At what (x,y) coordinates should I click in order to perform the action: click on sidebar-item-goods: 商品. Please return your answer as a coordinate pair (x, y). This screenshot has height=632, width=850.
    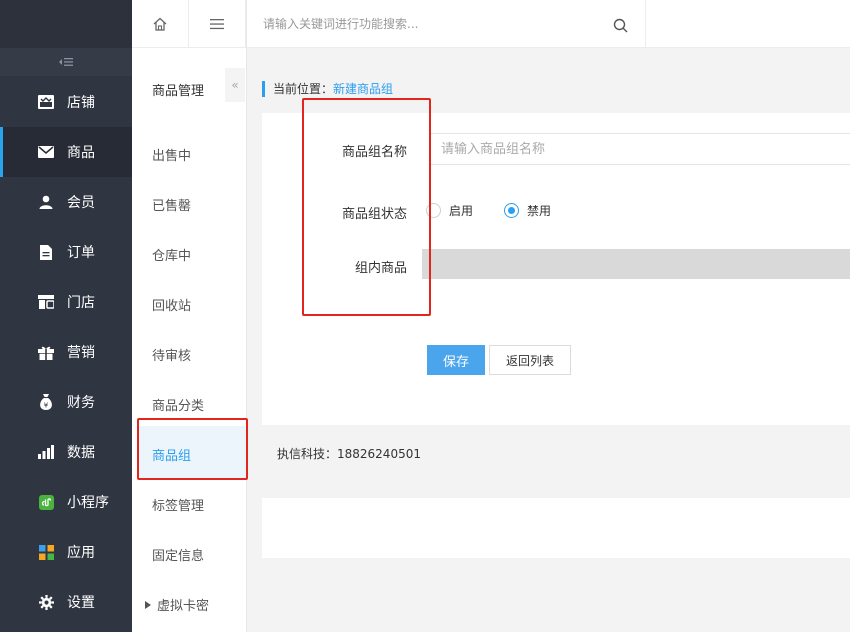
    Looking at the image, I should click on (66, 152).